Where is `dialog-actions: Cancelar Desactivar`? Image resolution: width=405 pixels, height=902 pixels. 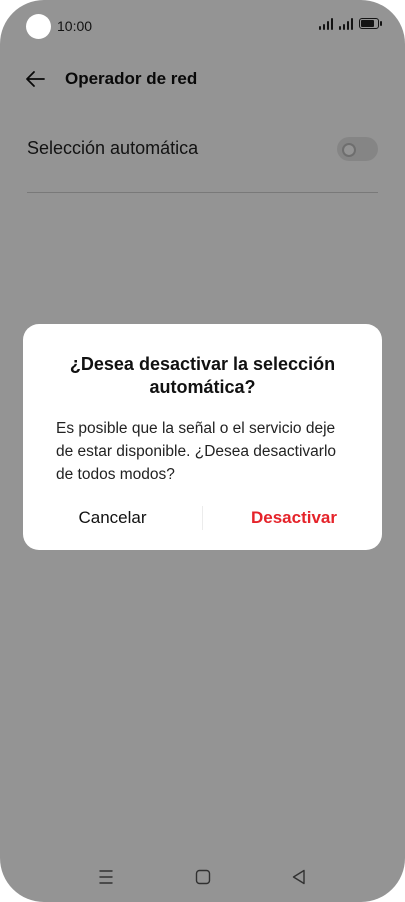 dialog-actions: Cancelar Desactivar is located at coordinates (202, 518).